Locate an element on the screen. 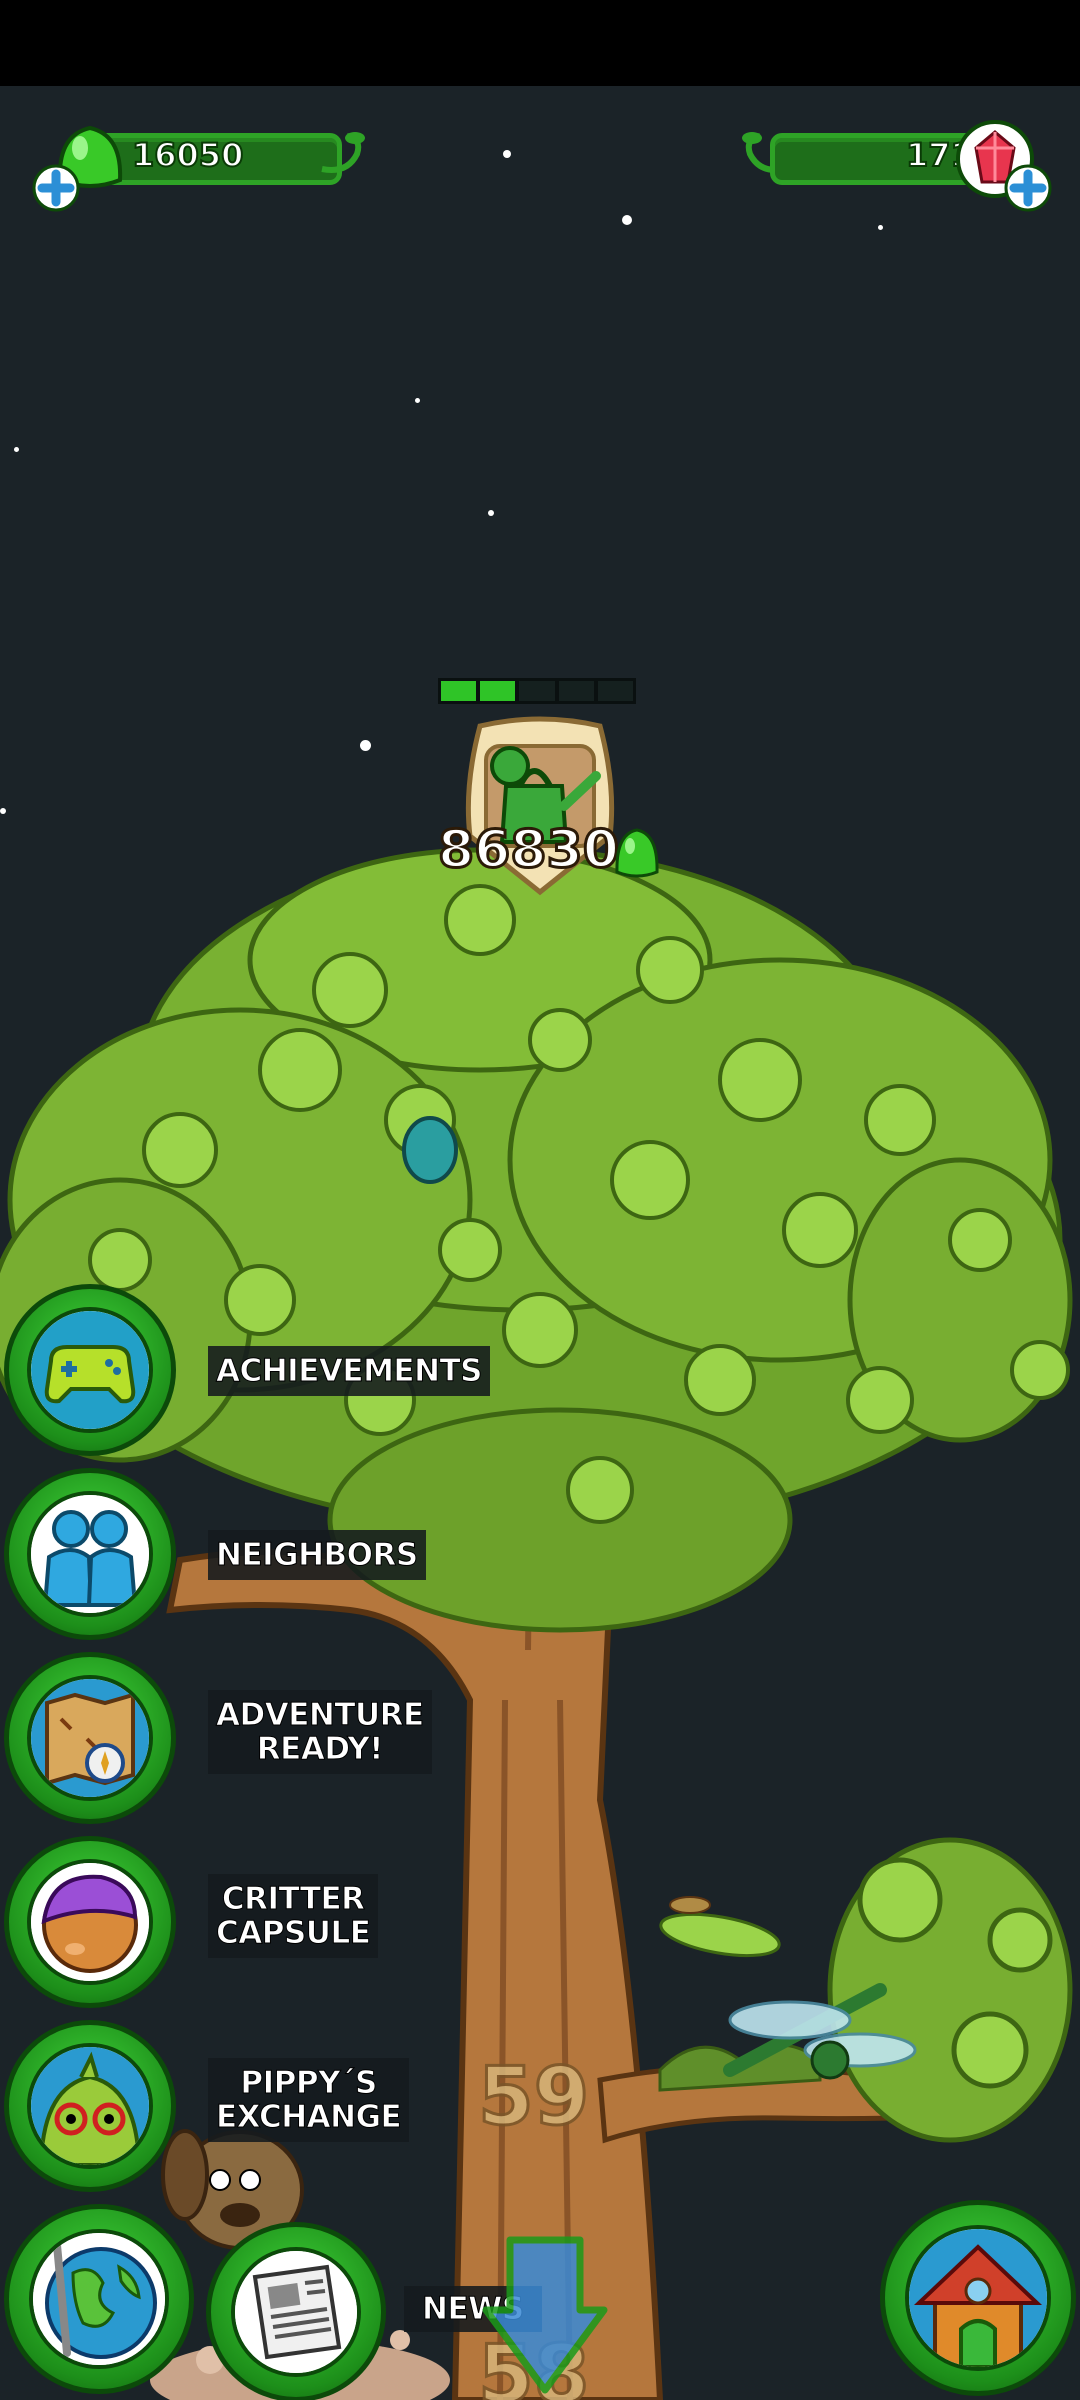  globe-icon is located at coordinates (99, 2299).